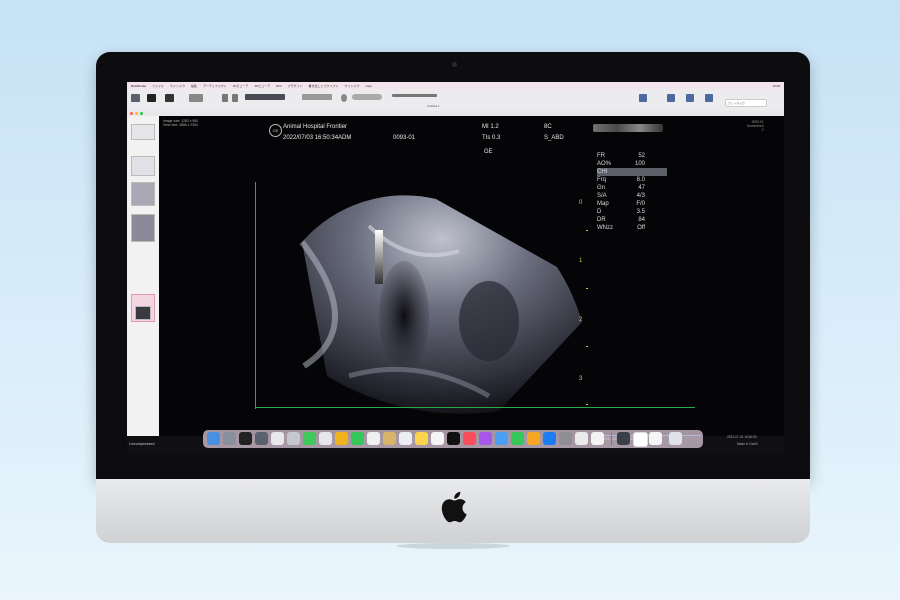 The image size is (900, 600). Describe the element at coordinates (373, 438) in the screenshot. I see `contacts-icon` at that location.